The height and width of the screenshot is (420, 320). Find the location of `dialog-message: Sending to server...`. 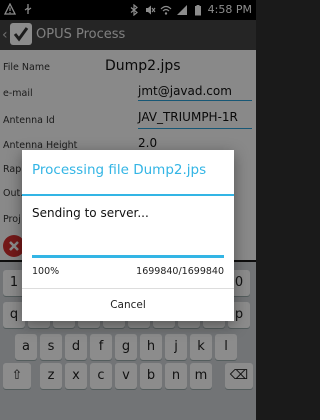

dialog-message: Sending to server... is located at coordinates (90, 213).